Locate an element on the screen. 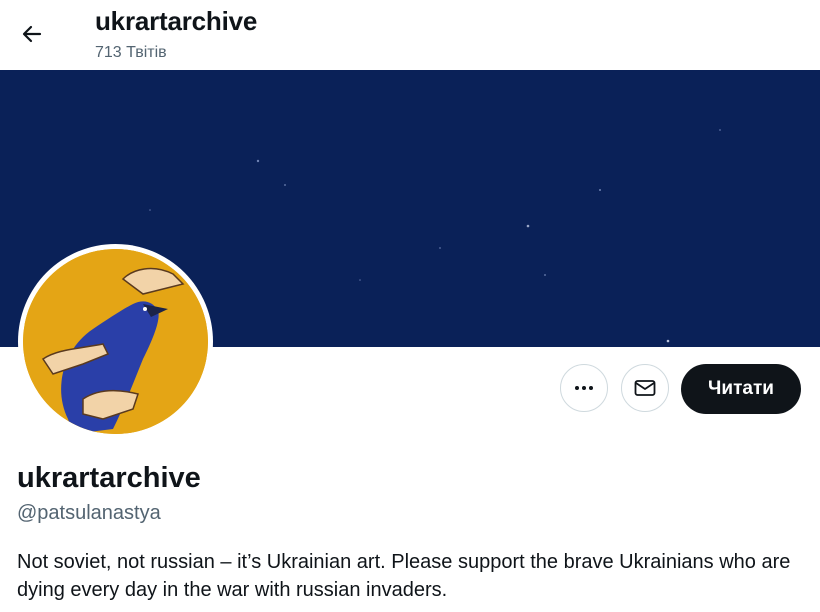  avatar-frame is located at coordinates (115, 341).